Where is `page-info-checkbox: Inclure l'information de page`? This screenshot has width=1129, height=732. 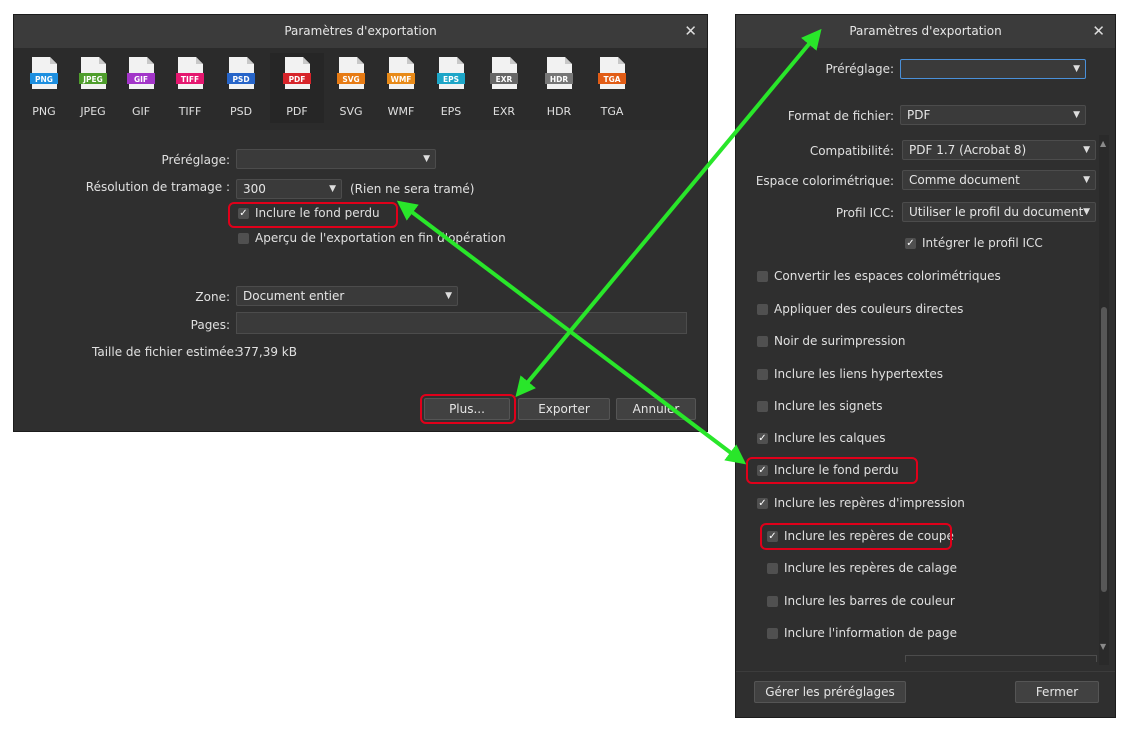
page-info-checkbox: Inclure l'information de page is located at coordinates (862, 633).